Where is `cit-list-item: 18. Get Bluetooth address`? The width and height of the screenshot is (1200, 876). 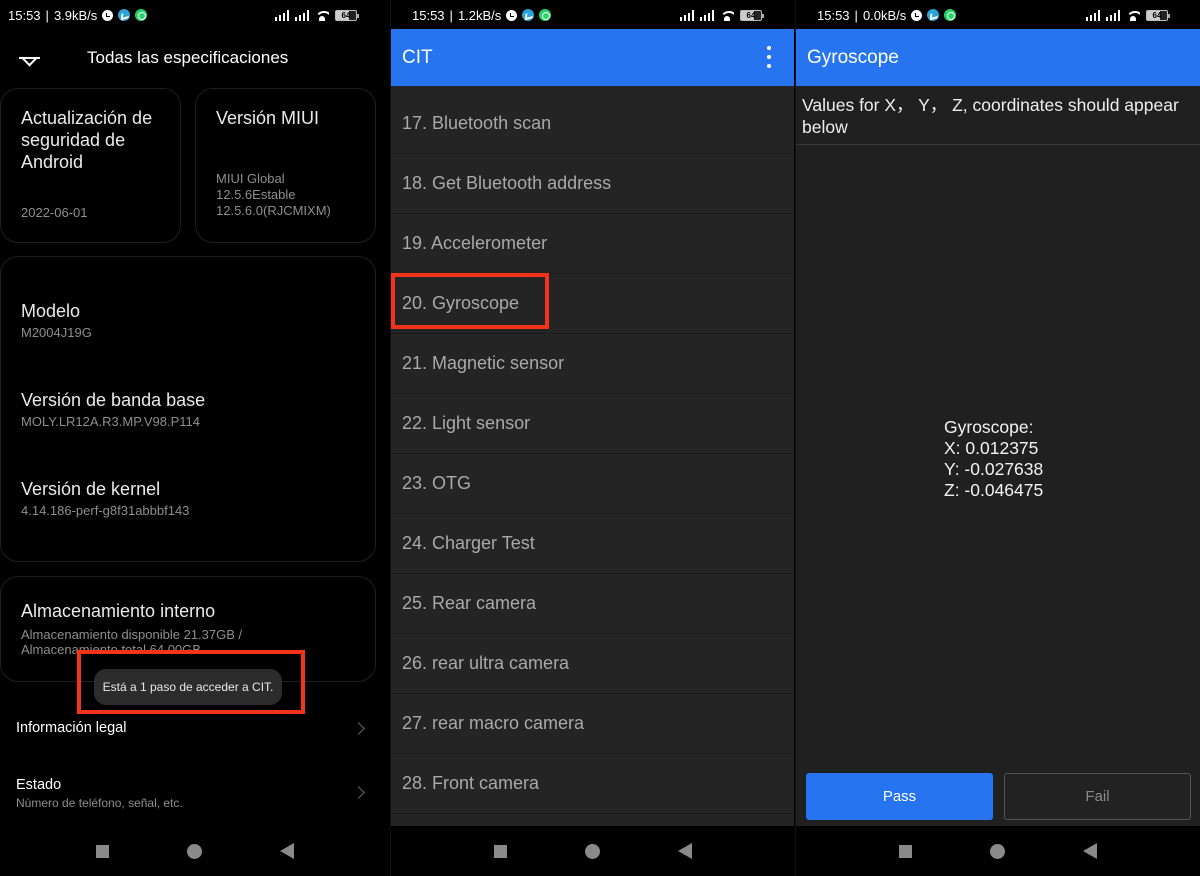 cit-list-item: 18. Get Bluetooth address is located at coordinates (592, 184).